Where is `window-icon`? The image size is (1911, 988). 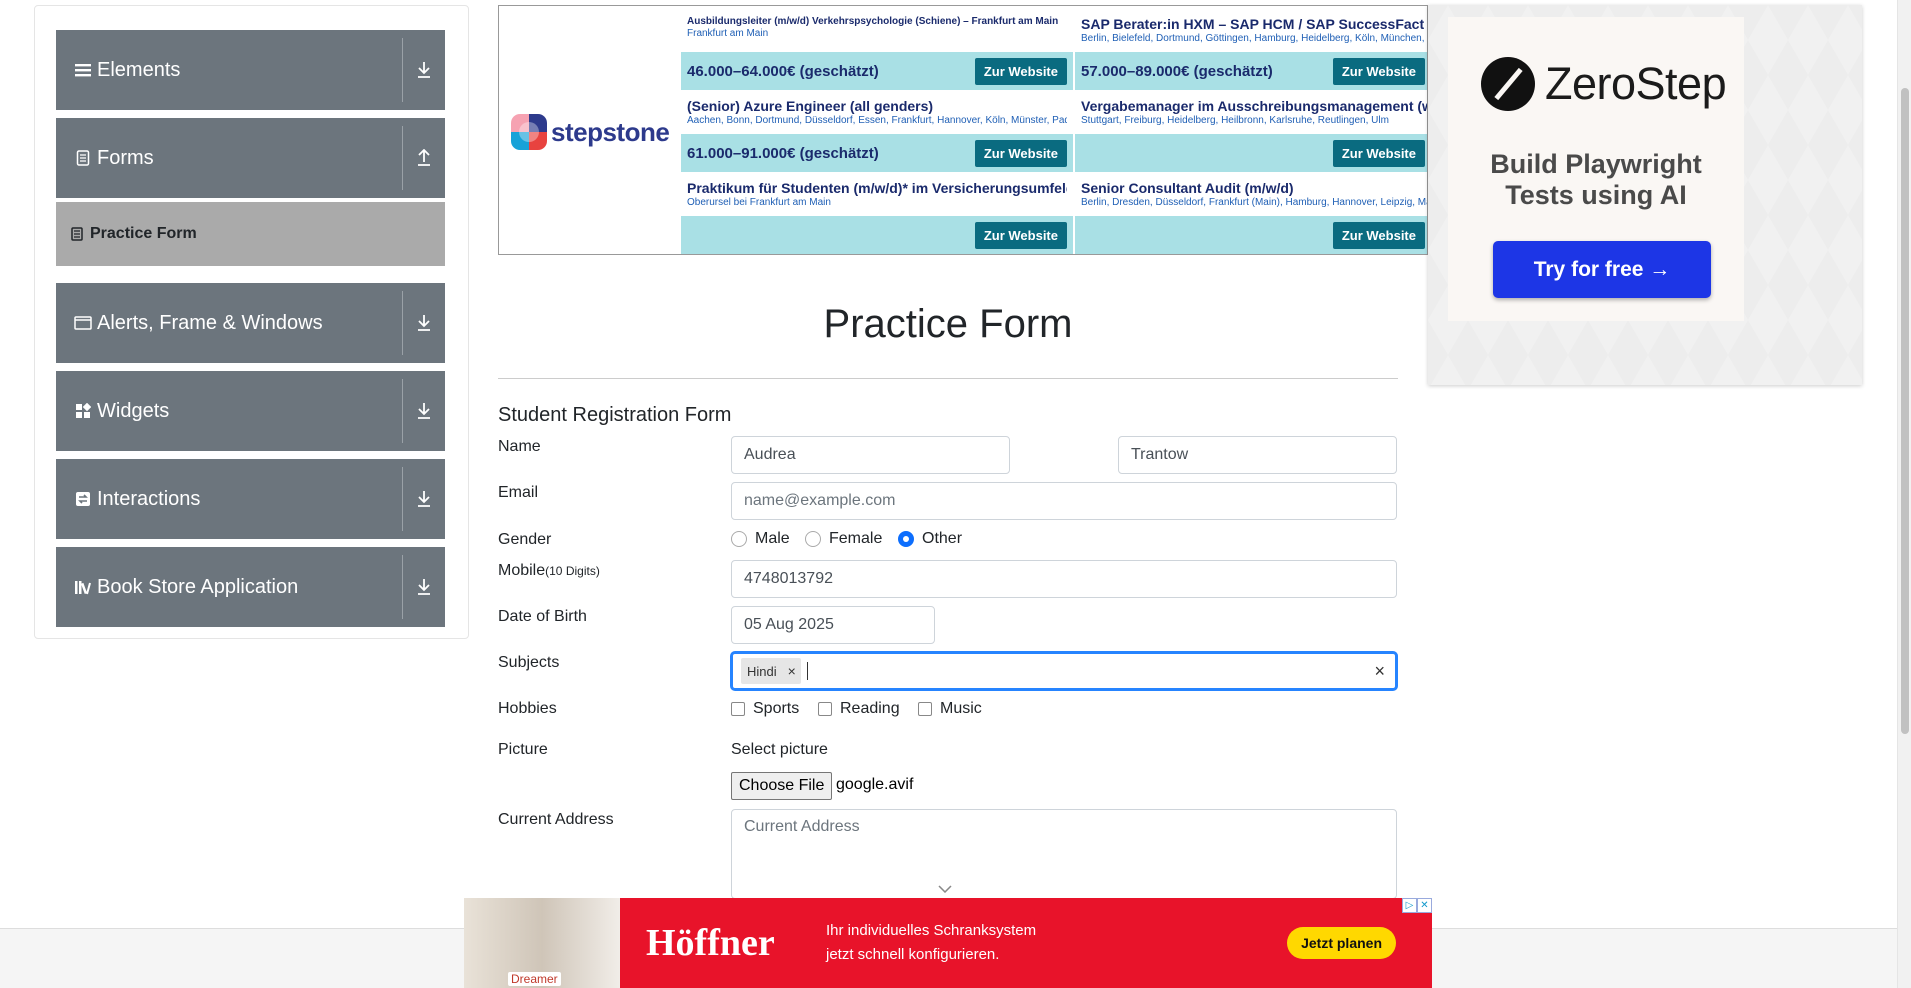 window-icon is located at coordinates (83, 323).